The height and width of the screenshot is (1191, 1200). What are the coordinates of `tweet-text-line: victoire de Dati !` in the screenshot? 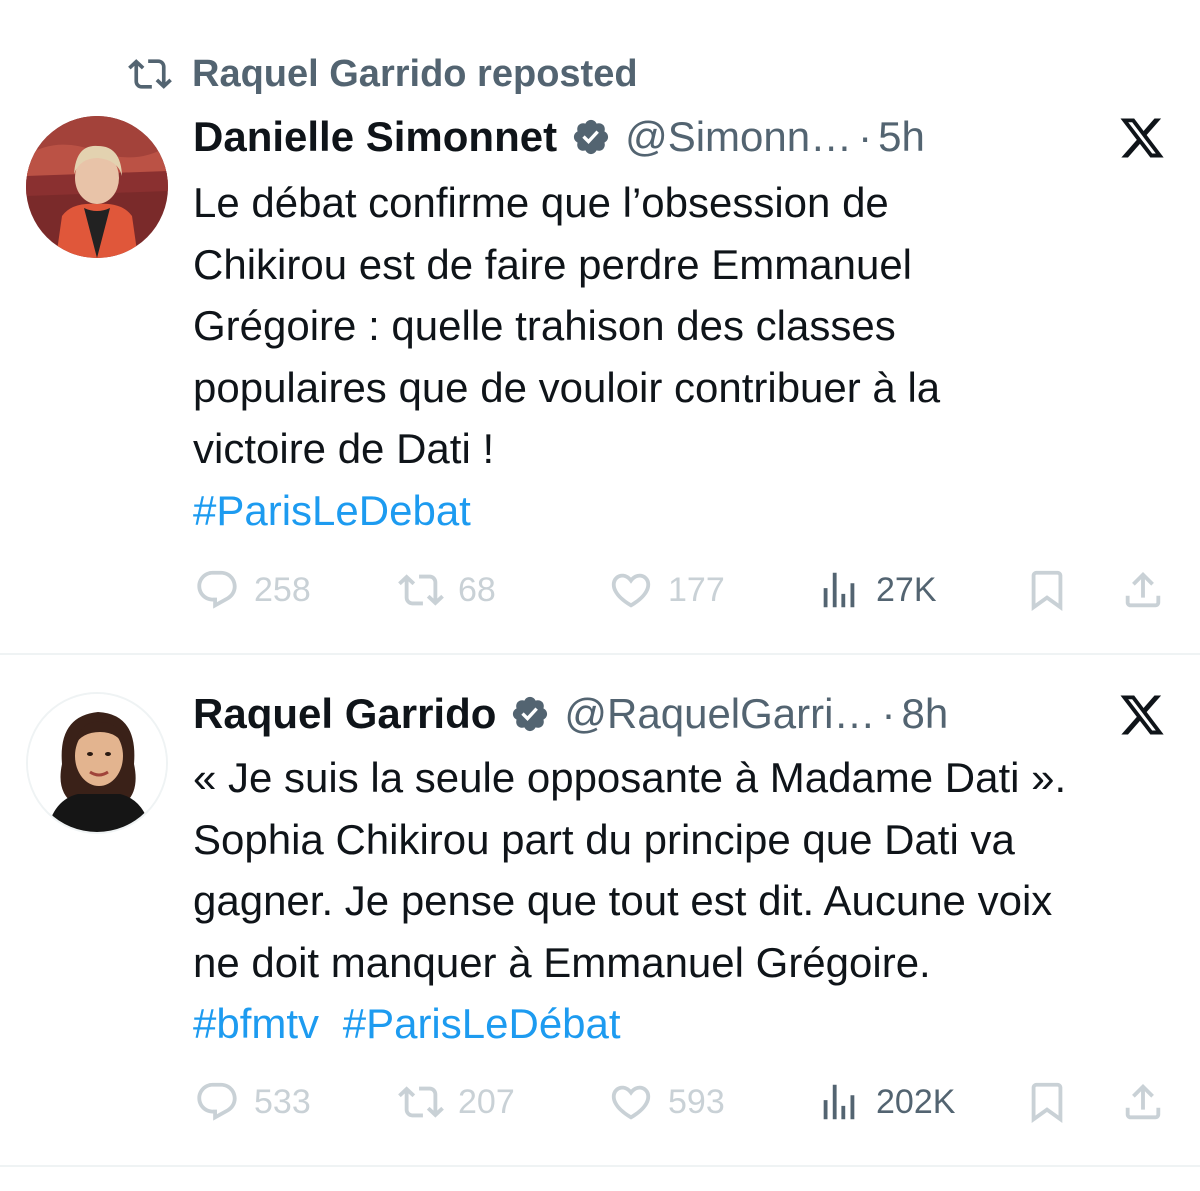 It's located at (344, 448).